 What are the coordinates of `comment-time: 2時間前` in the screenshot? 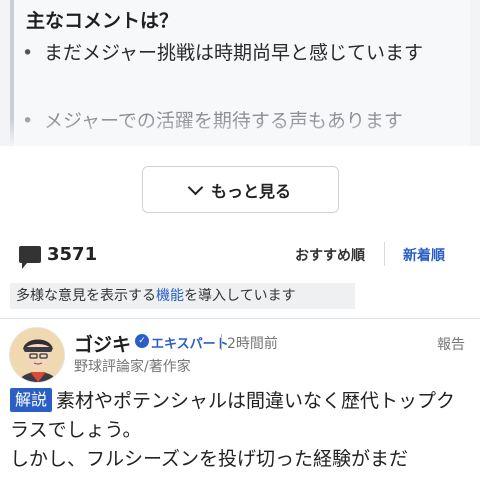 It's located at (252, 344).